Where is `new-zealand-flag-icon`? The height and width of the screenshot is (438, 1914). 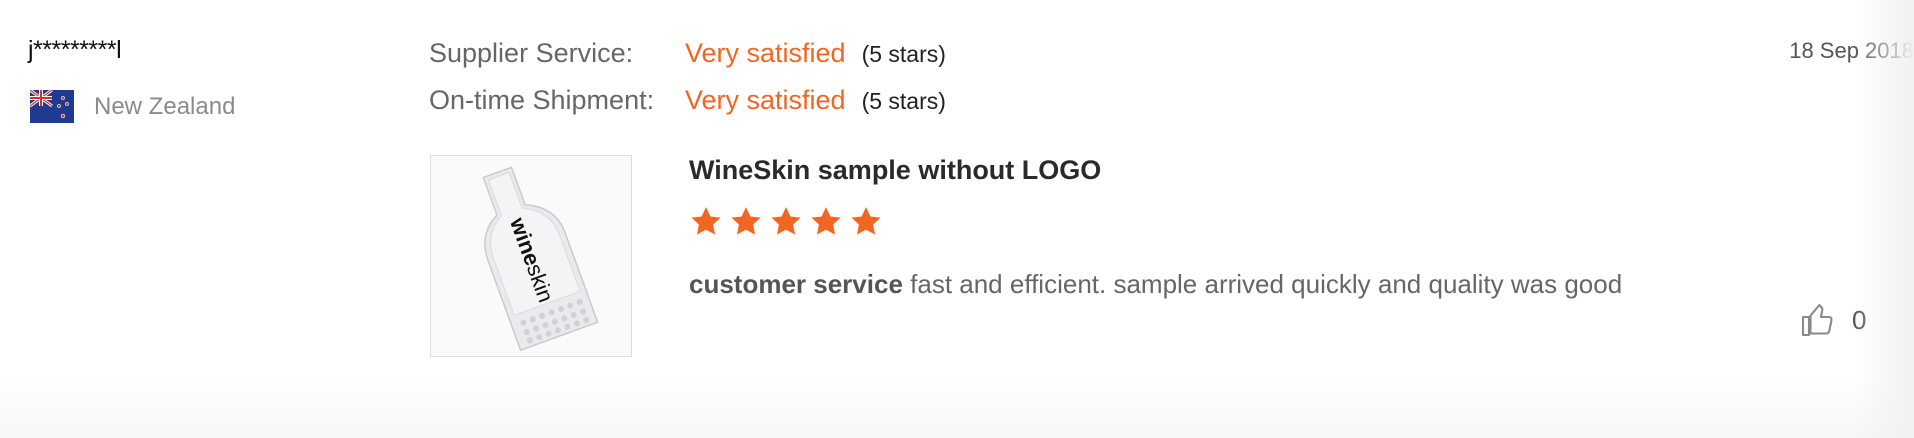
new-zealand-flag-icon is located at coordinates (52, 106).